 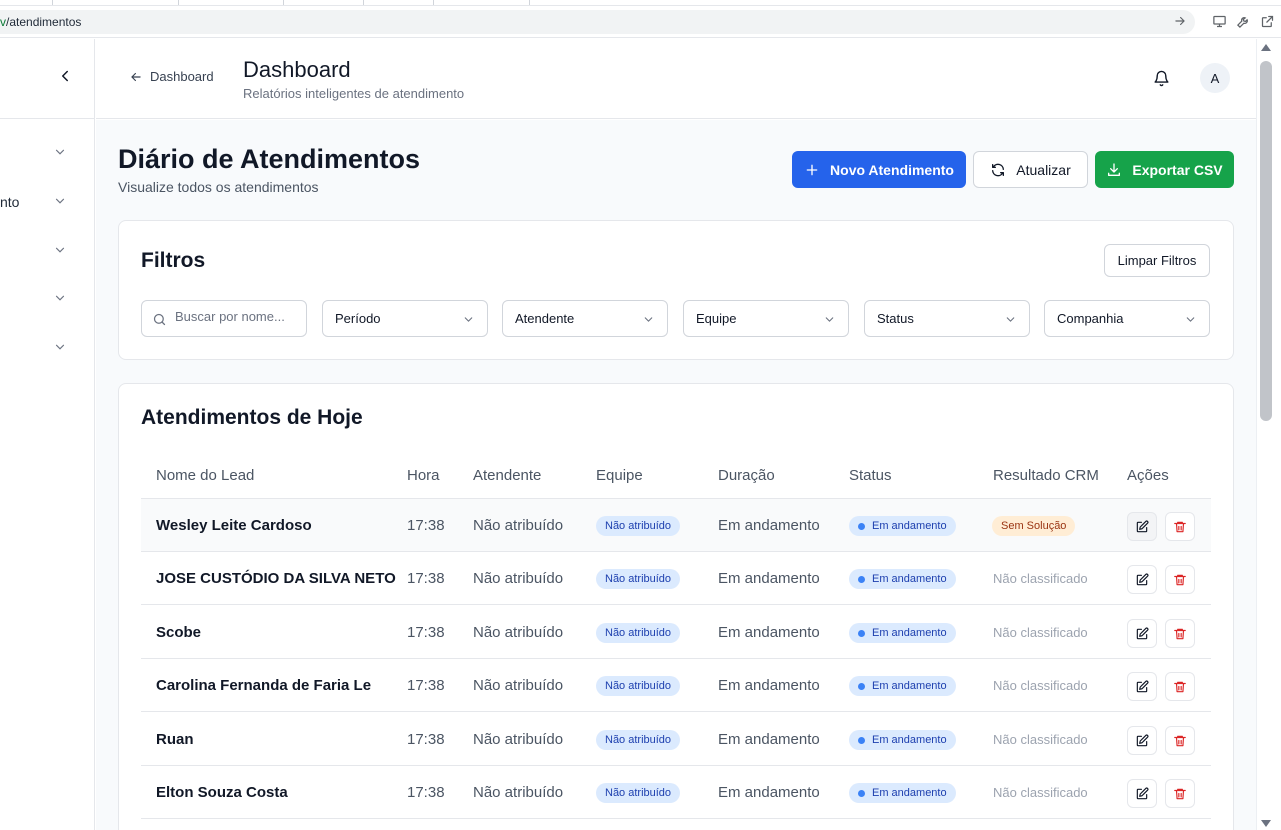 I want to click on export-csv-label: Exportar CSV, so click(x=1177, y=169).